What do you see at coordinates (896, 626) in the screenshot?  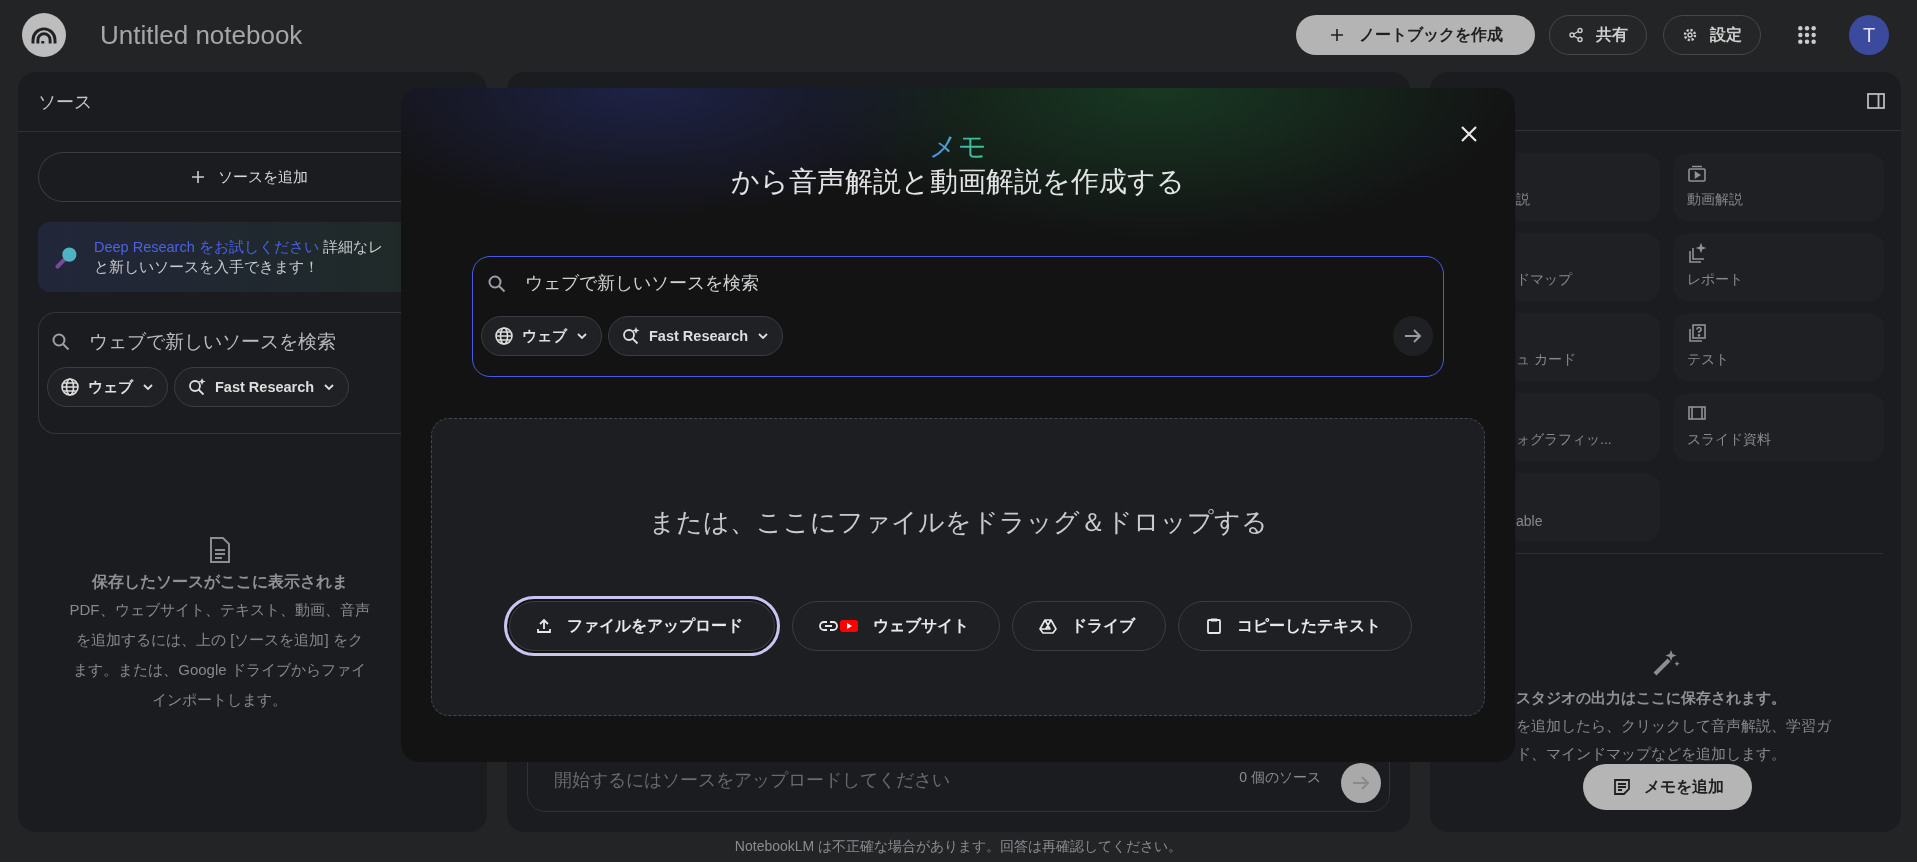 I see `website-button: ウェブサイト` at bounding box center [896, 626].